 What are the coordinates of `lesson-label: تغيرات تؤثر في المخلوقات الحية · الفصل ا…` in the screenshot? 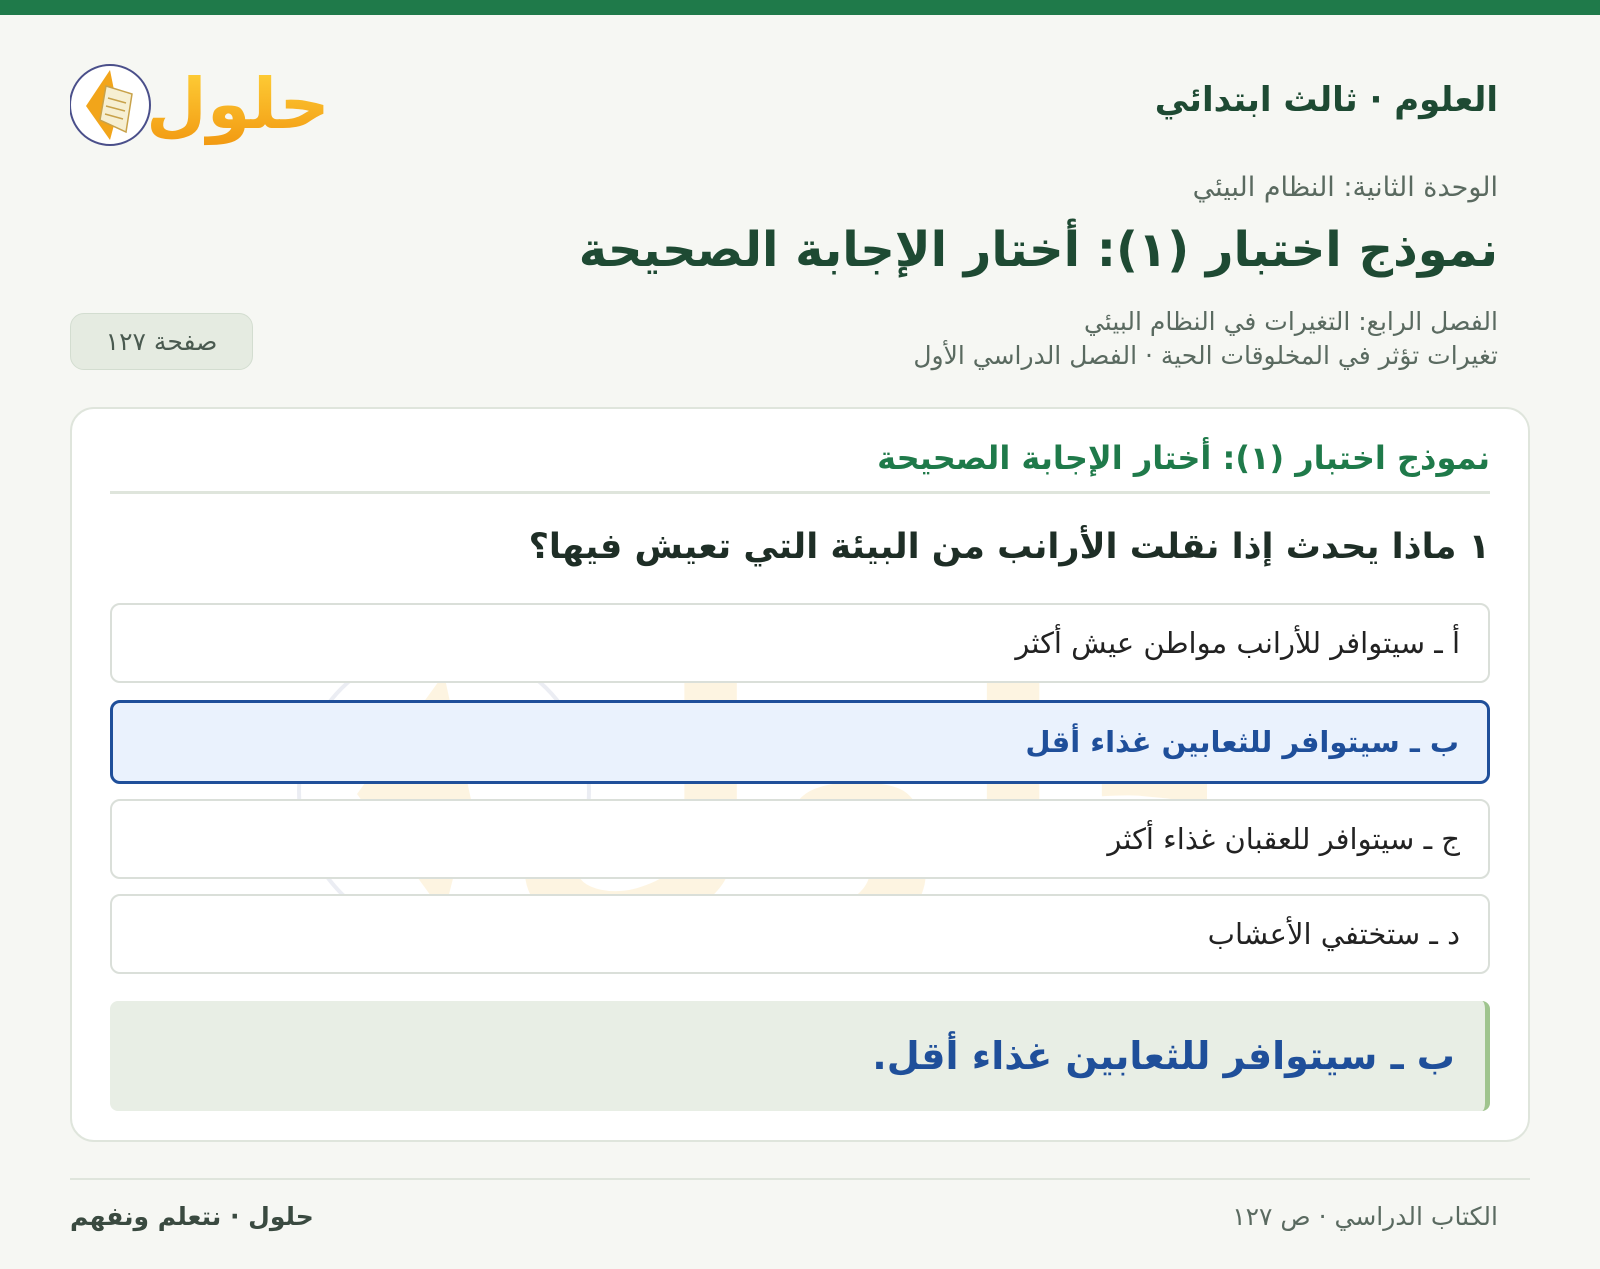 It's located at (1205, 355).